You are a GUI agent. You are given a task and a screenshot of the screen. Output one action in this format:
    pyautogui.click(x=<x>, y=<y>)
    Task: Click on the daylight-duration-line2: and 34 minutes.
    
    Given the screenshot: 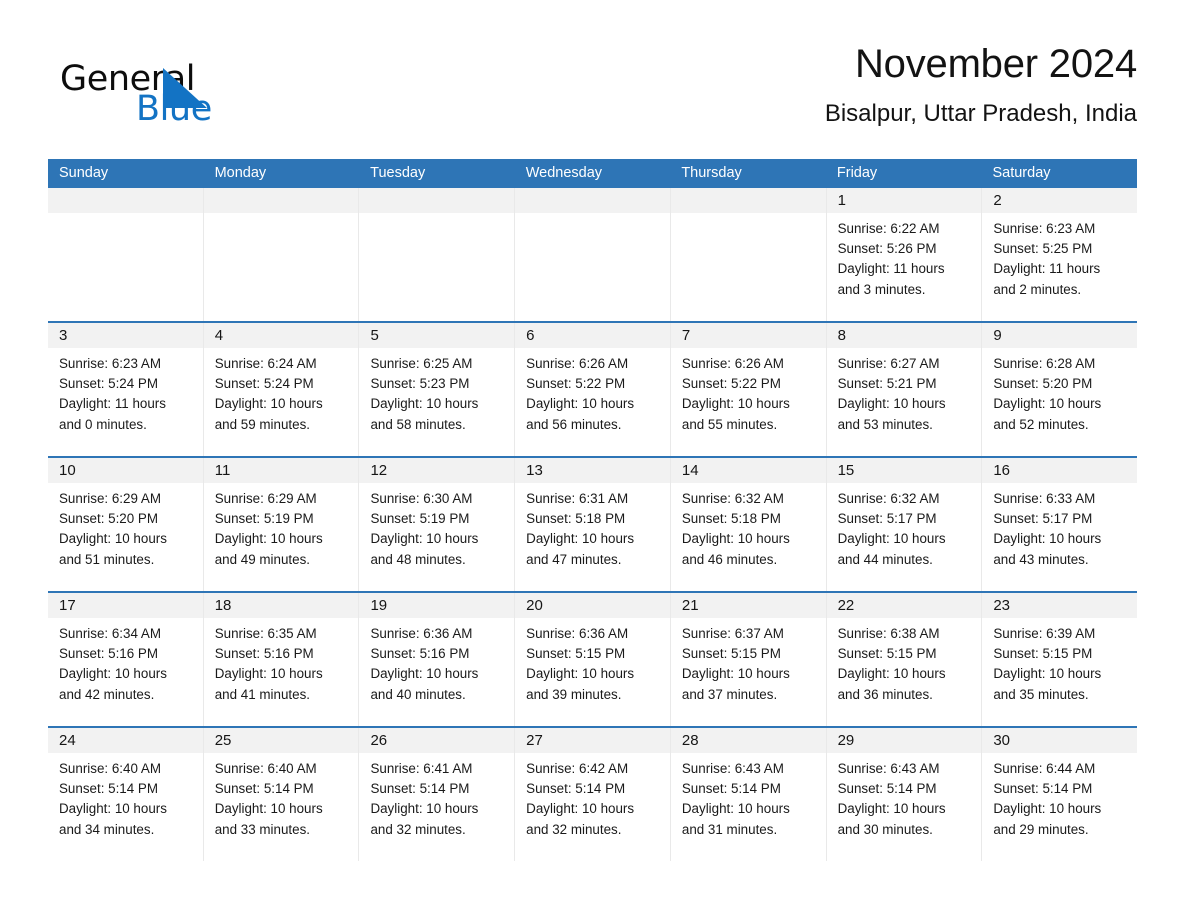 What is the action you would take?
    pyautogui.click(x=107, y=829)
    